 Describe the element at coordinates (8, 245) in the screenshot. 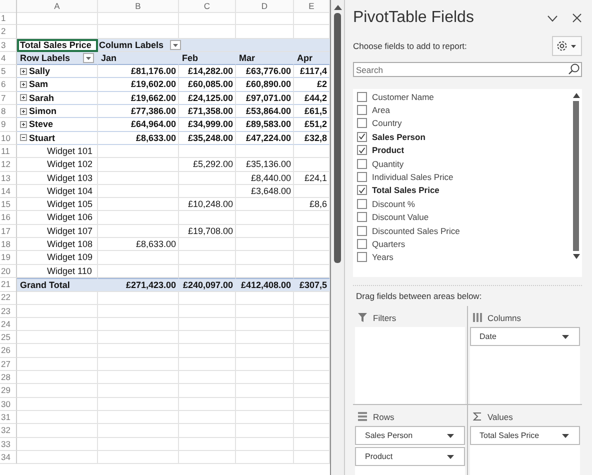

I see `row-number: 18` at that location.